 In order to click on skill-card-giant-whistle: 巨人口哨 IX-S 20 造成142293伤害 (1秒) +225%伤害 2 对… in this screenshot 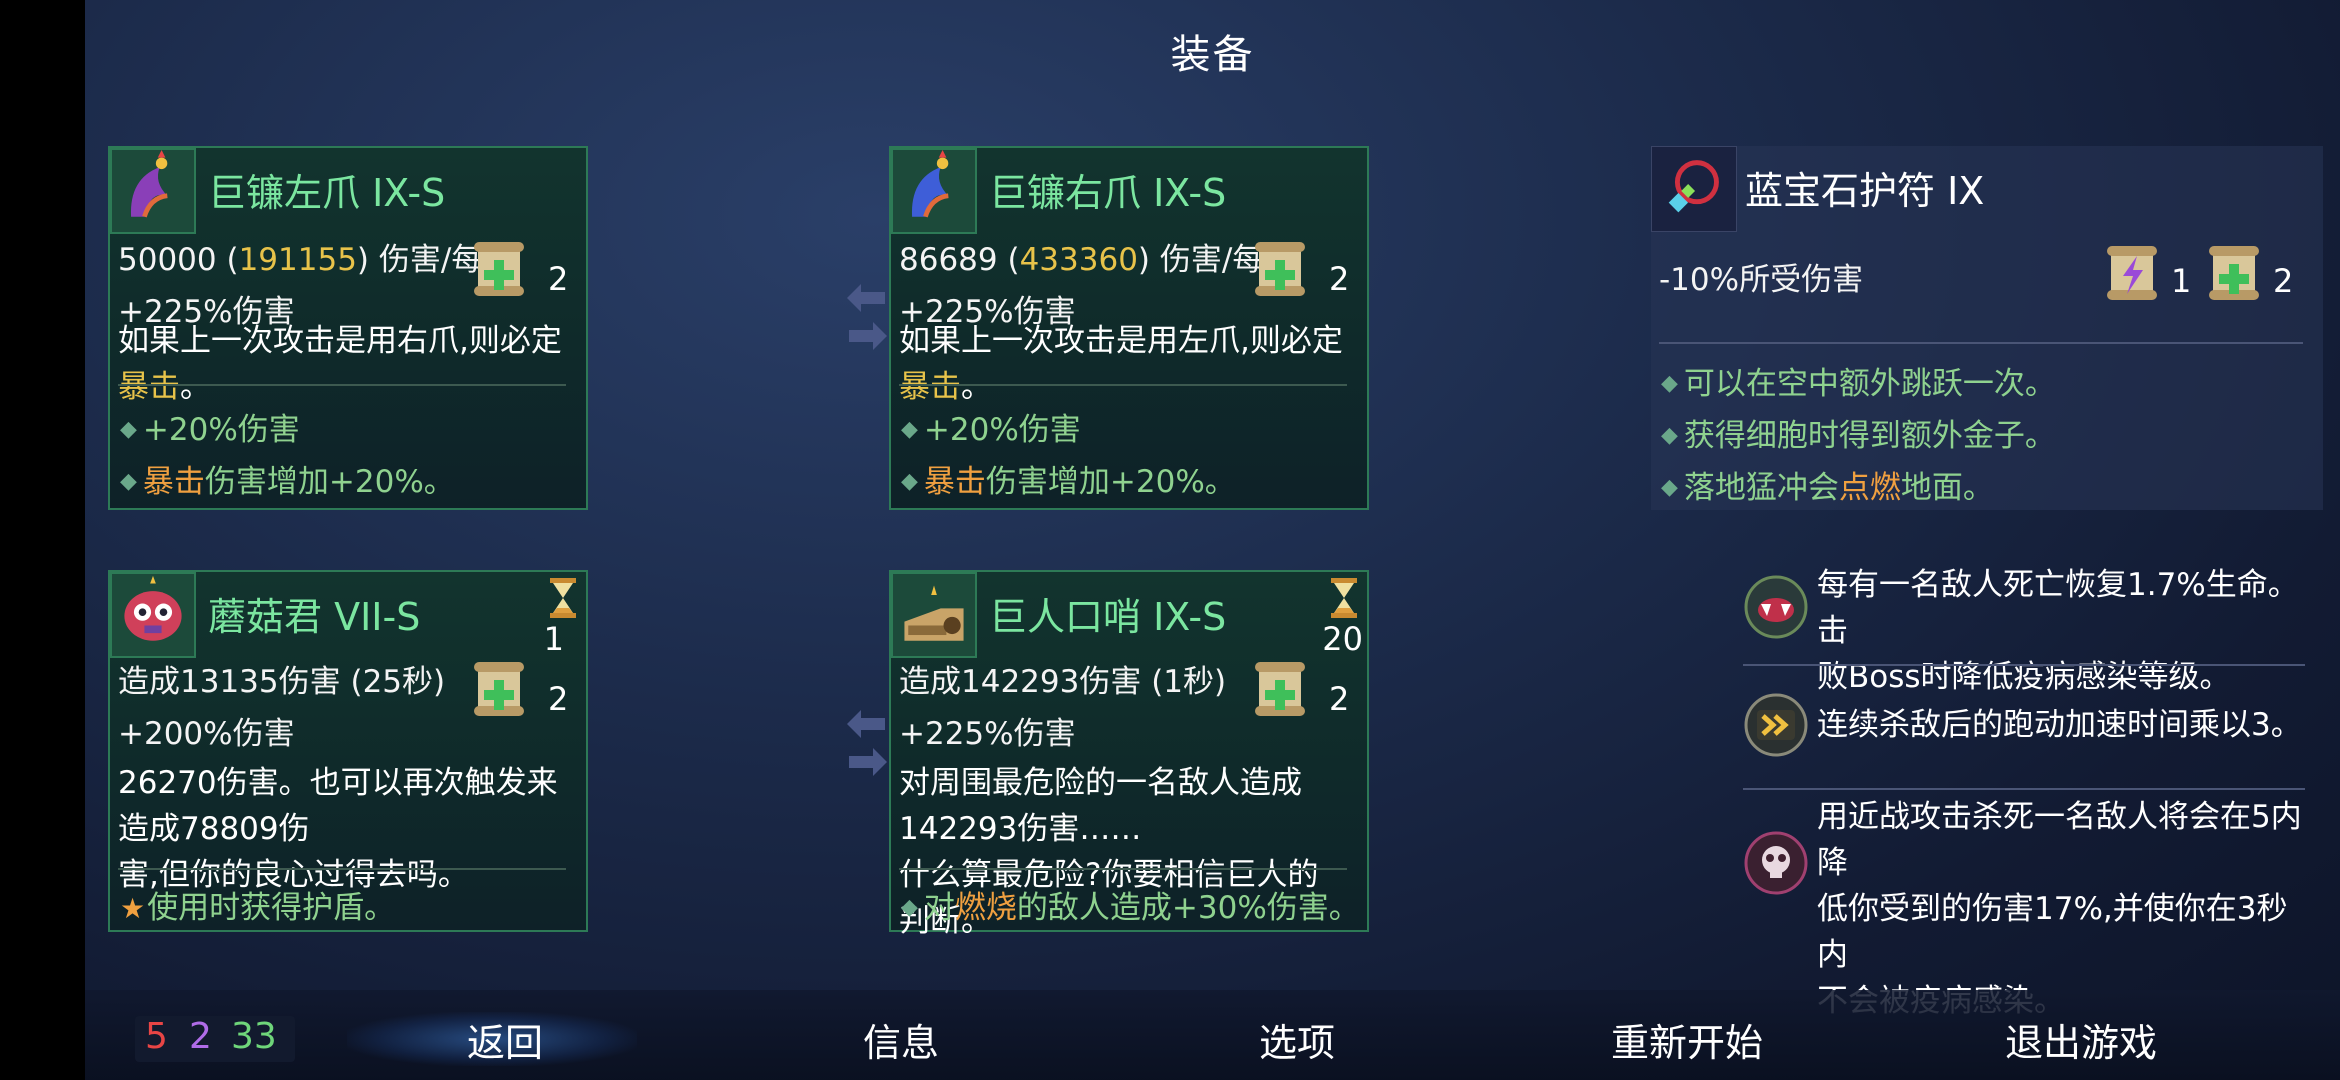, I will do `click(1129, 754)`.